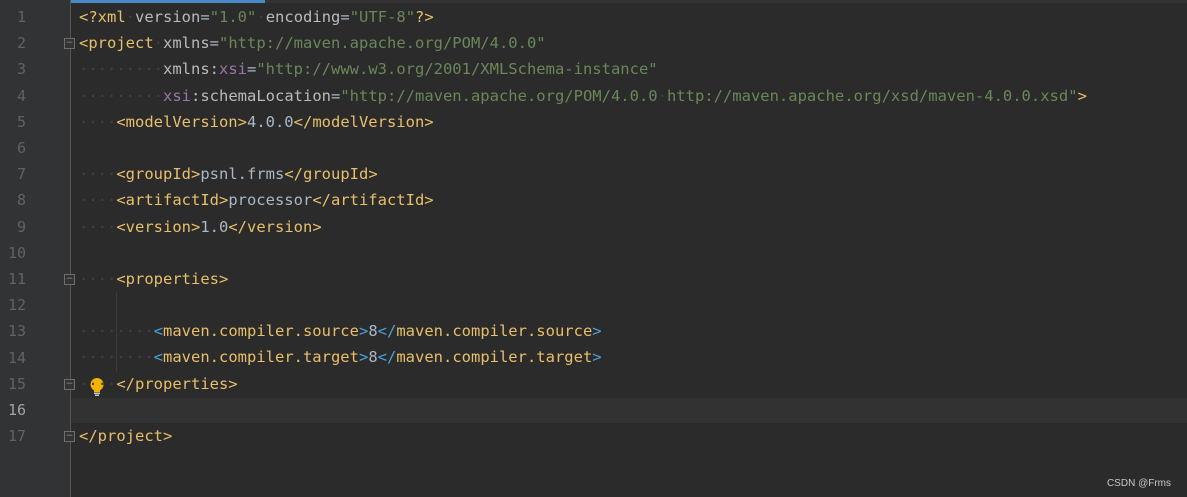 This screenshot has width=1187, height=497. What do you see at coordinates (21, 69) in the screenshot?
I see `line-number: 3` at bounding box center [21, 69].